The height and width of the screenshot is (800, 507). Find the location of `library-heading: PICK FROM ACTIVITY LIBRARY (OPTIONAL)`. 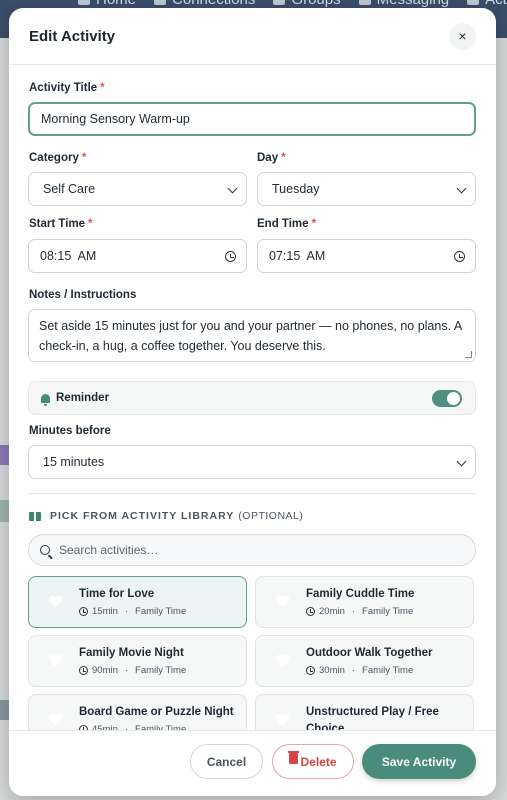

library-heading: PICK FROM ACTIVITY LIBRARY (OPTIONAL) is located at coordinates (166, 516).